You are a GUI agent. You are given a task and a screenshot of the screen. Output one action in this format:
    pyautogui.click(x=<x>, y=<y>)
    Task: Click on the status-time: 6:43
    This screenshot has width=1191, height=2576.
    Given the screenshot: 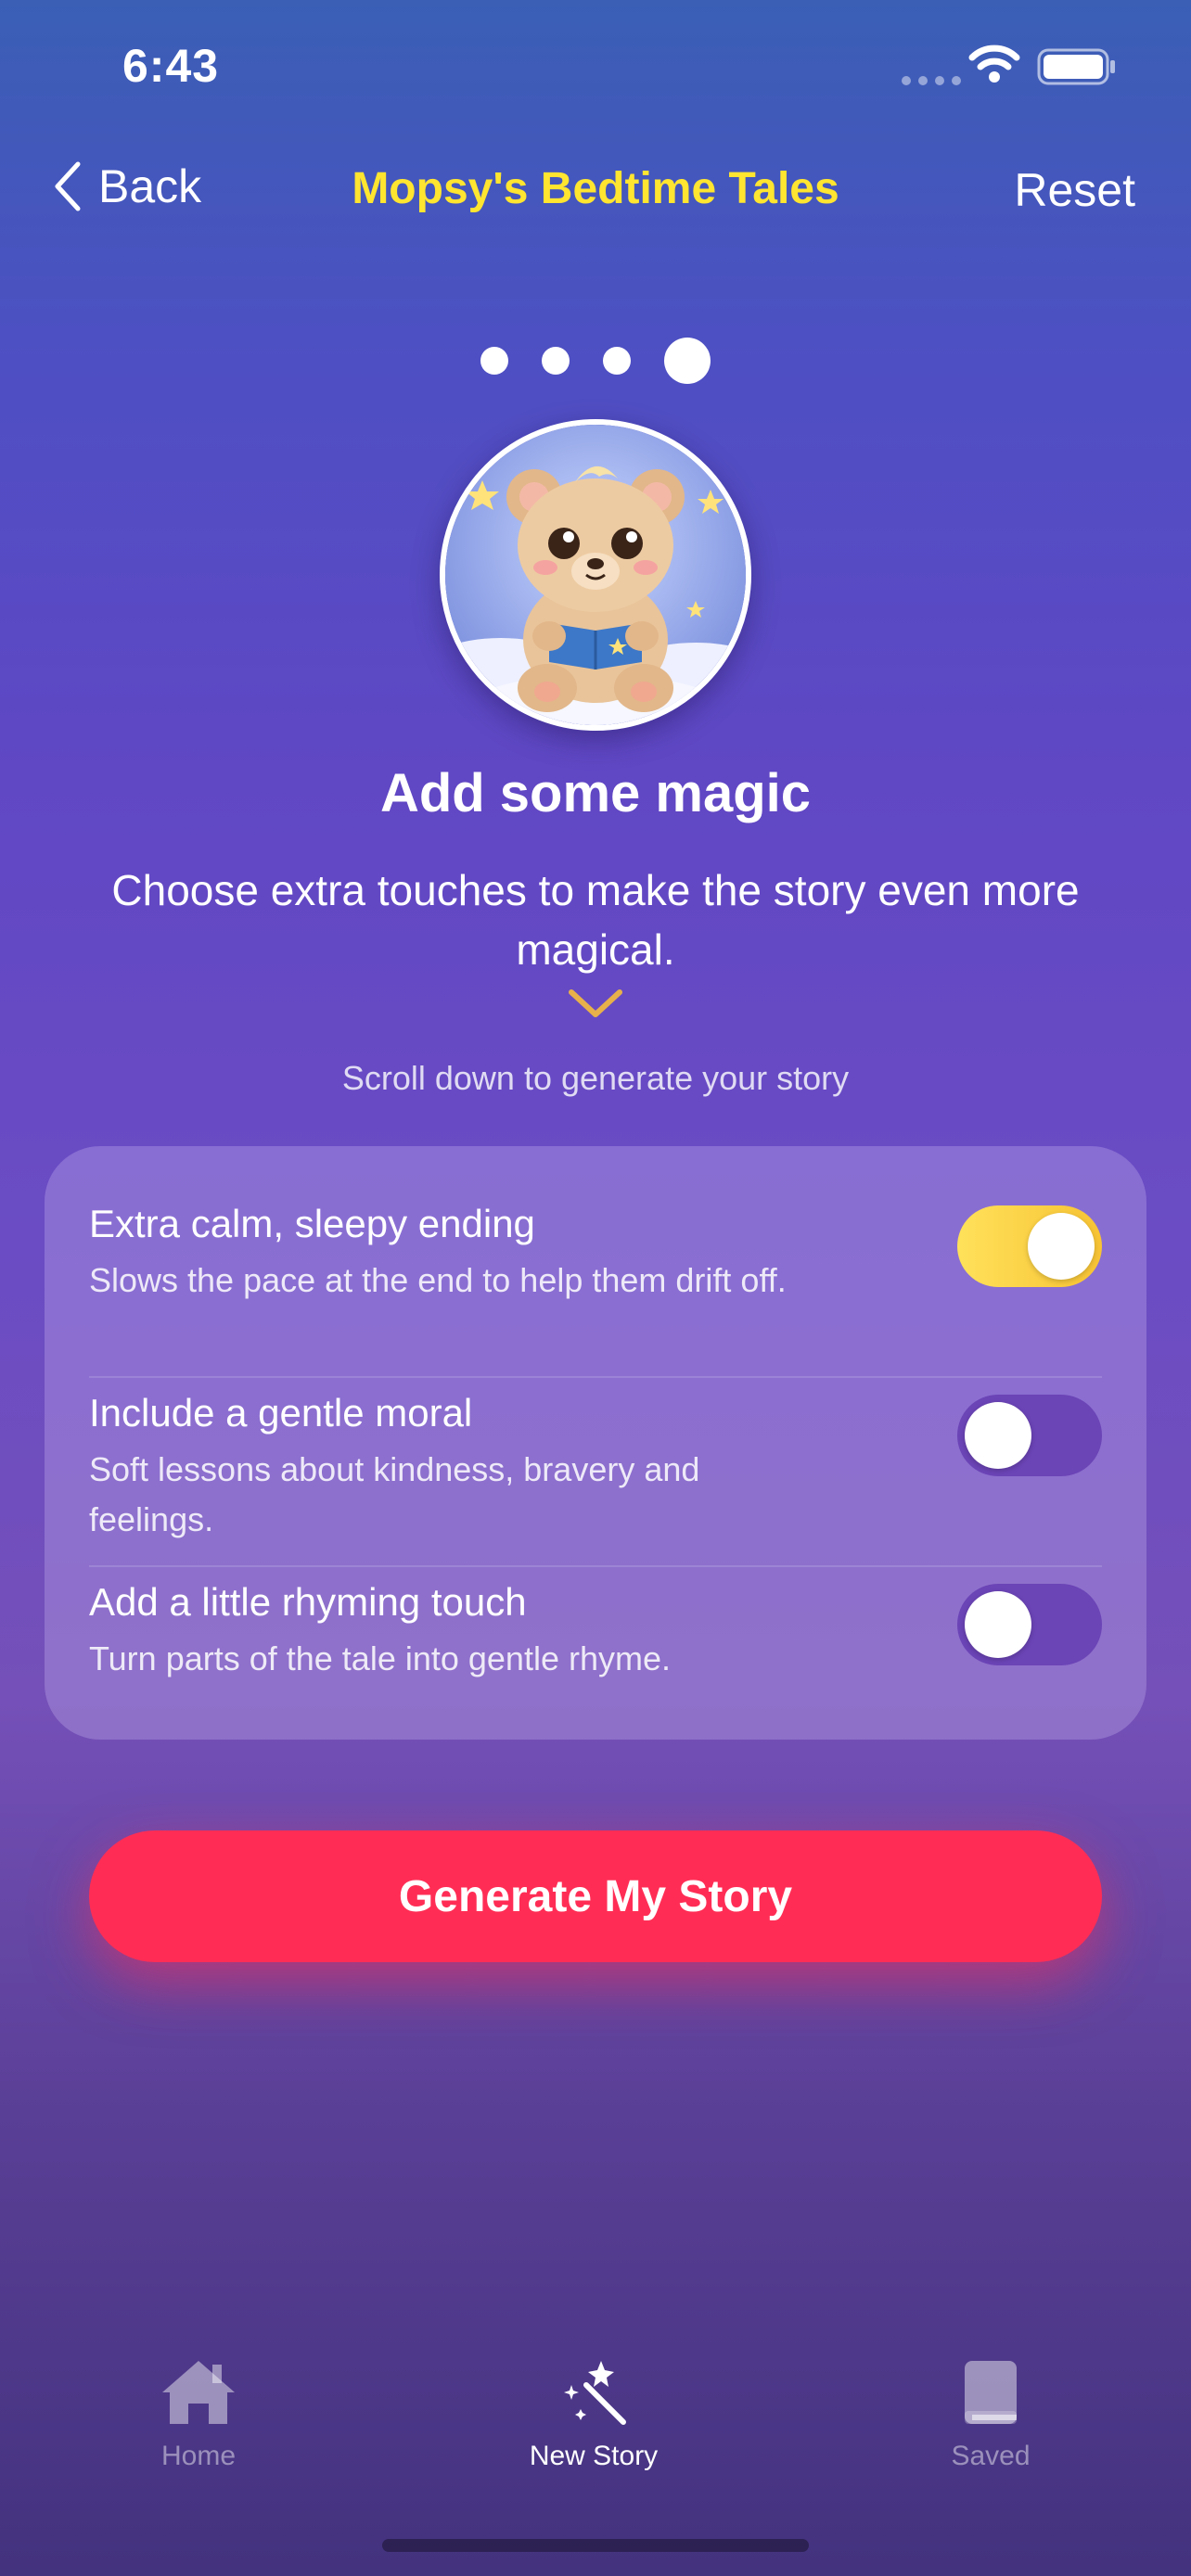 What is the action you would take?
    pyautogui.click(x=171, y=66)
    